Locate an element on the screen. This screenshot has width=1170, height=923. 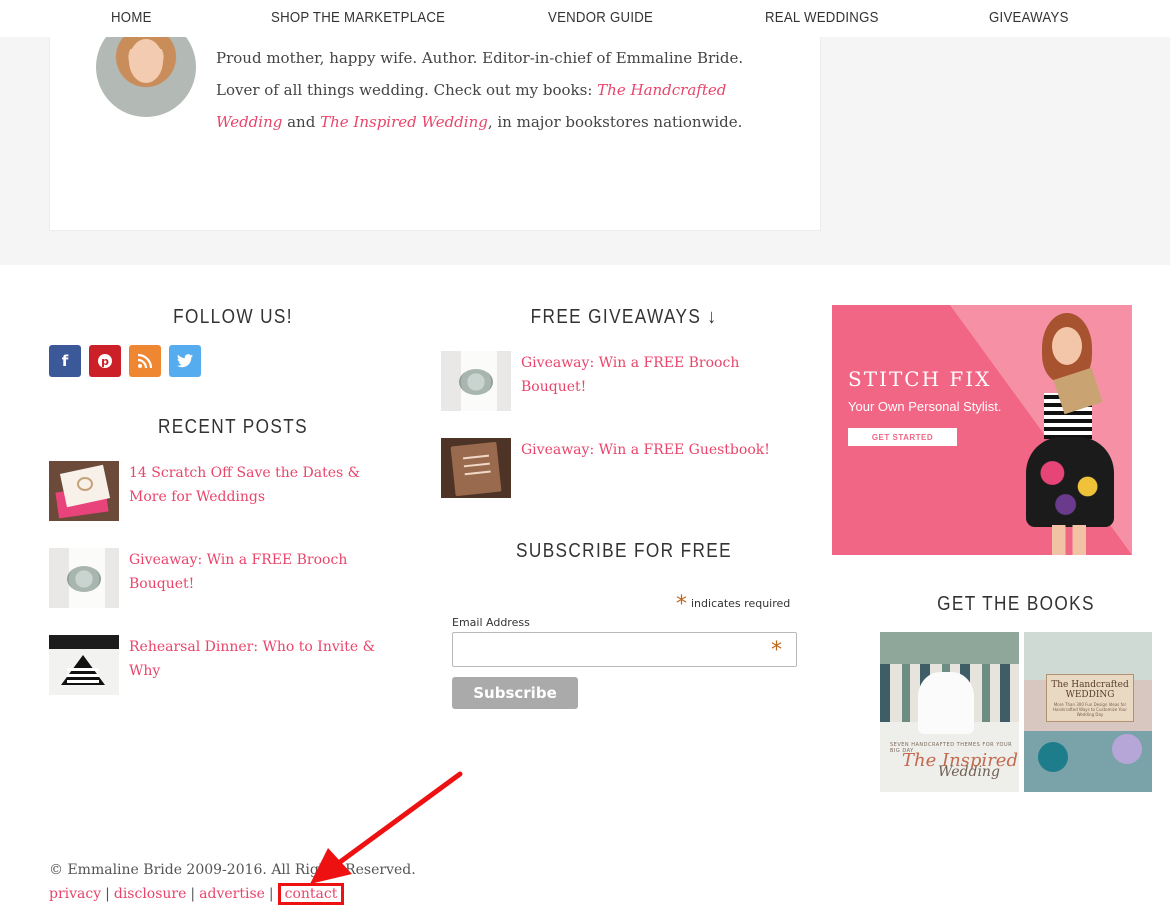
email-label: Email Address is located at coordinates (491, 622).